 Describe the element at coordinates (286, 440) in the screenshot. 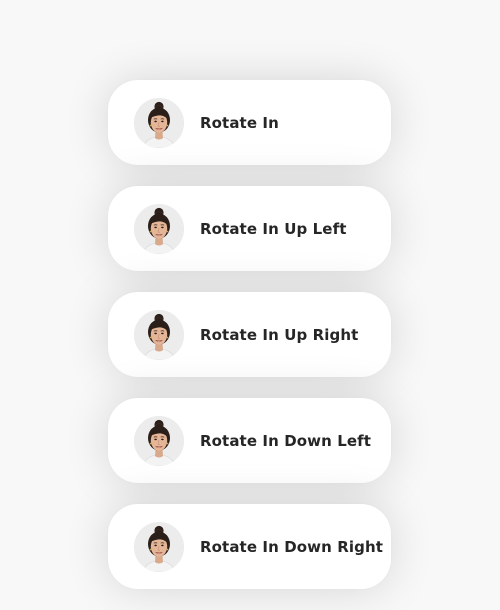

I see `list-item-label: Rotate In Down Left` at that location.